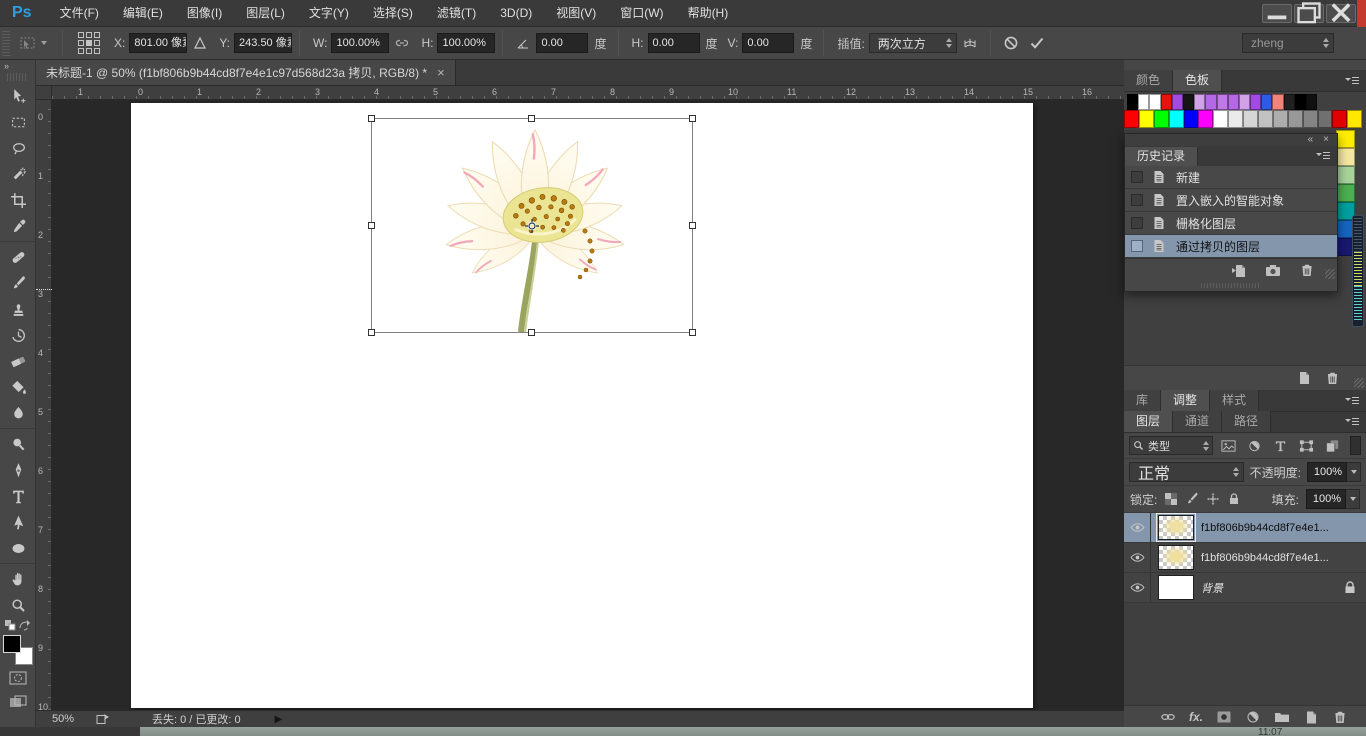 Image resolution: width=1366 pixels, height=736 pixels. What do you see at coordinates (11, 644) in the screenshot?
I see `foreground-color-swatch` at bounding box center [11, 644].